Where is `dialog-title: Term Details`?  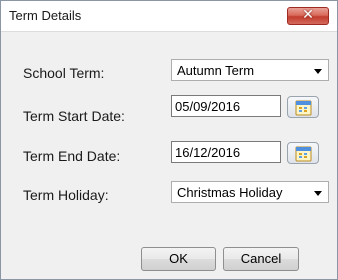
dialog-title: Term Details is located at coordinates (45, 15).